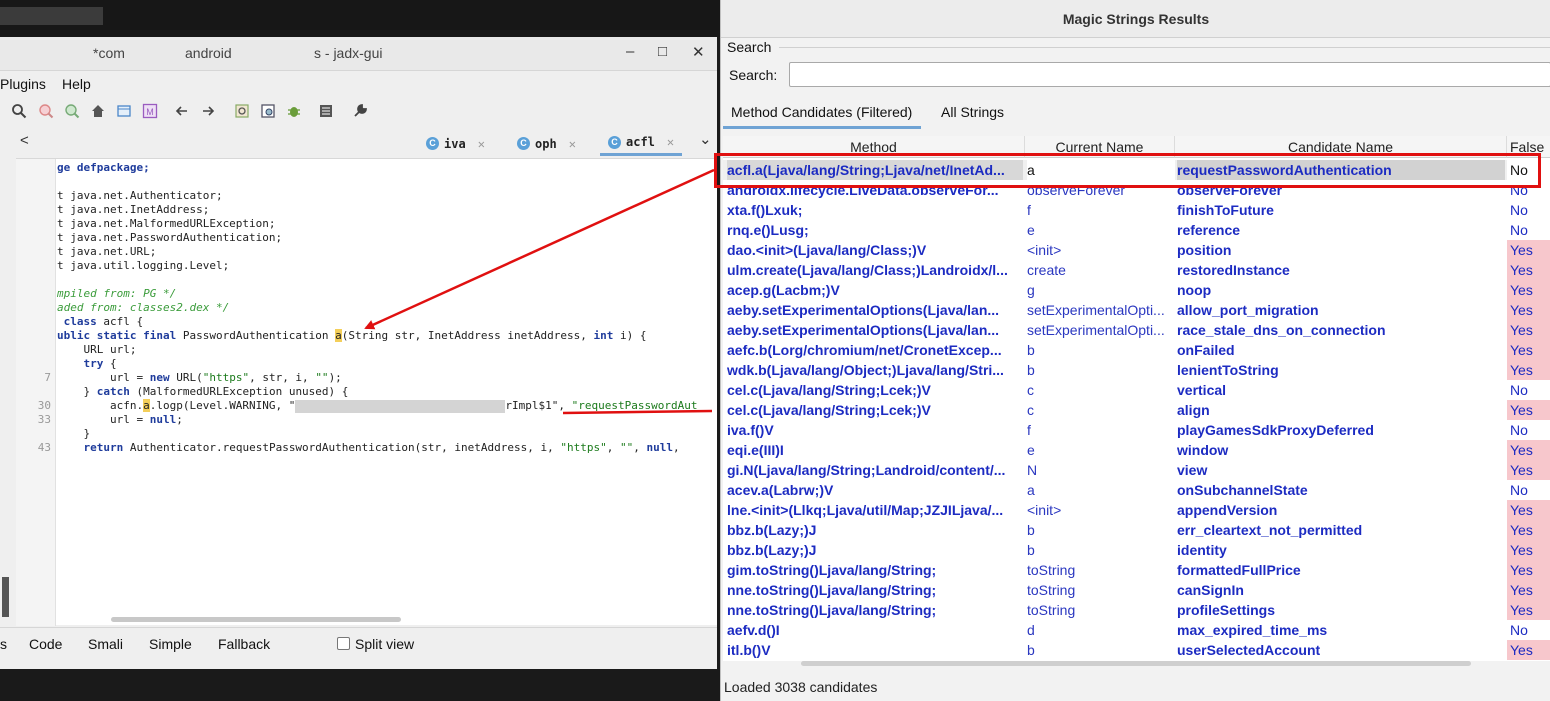  I want to click on magic-strings-title: Magic Strings Results, so click(1135, 19).